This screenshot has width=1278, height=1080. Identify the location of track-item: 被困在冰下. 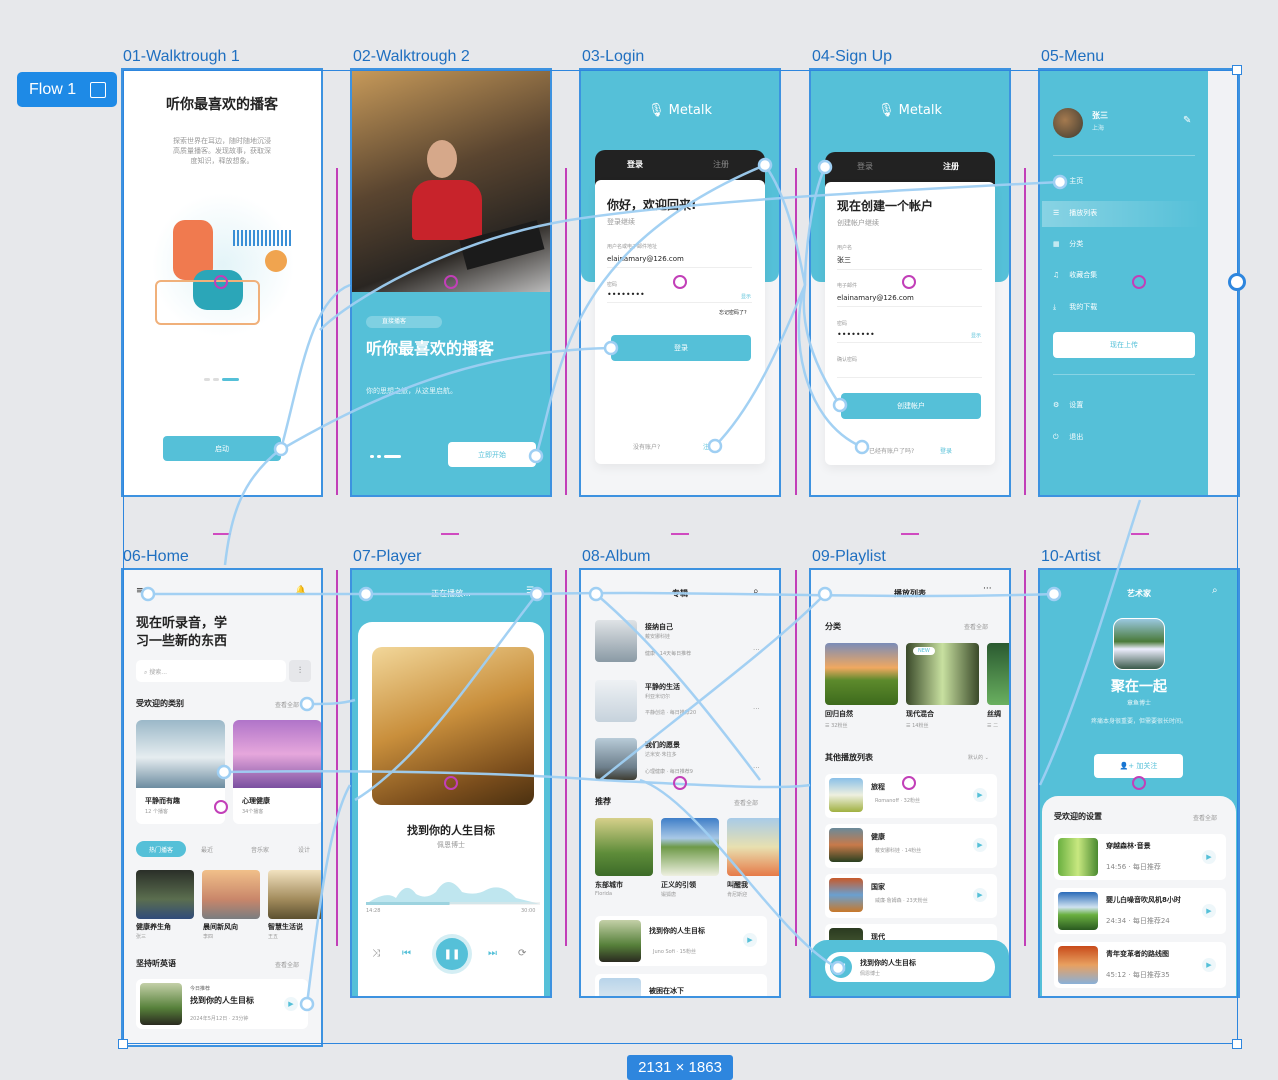
(681, 985).